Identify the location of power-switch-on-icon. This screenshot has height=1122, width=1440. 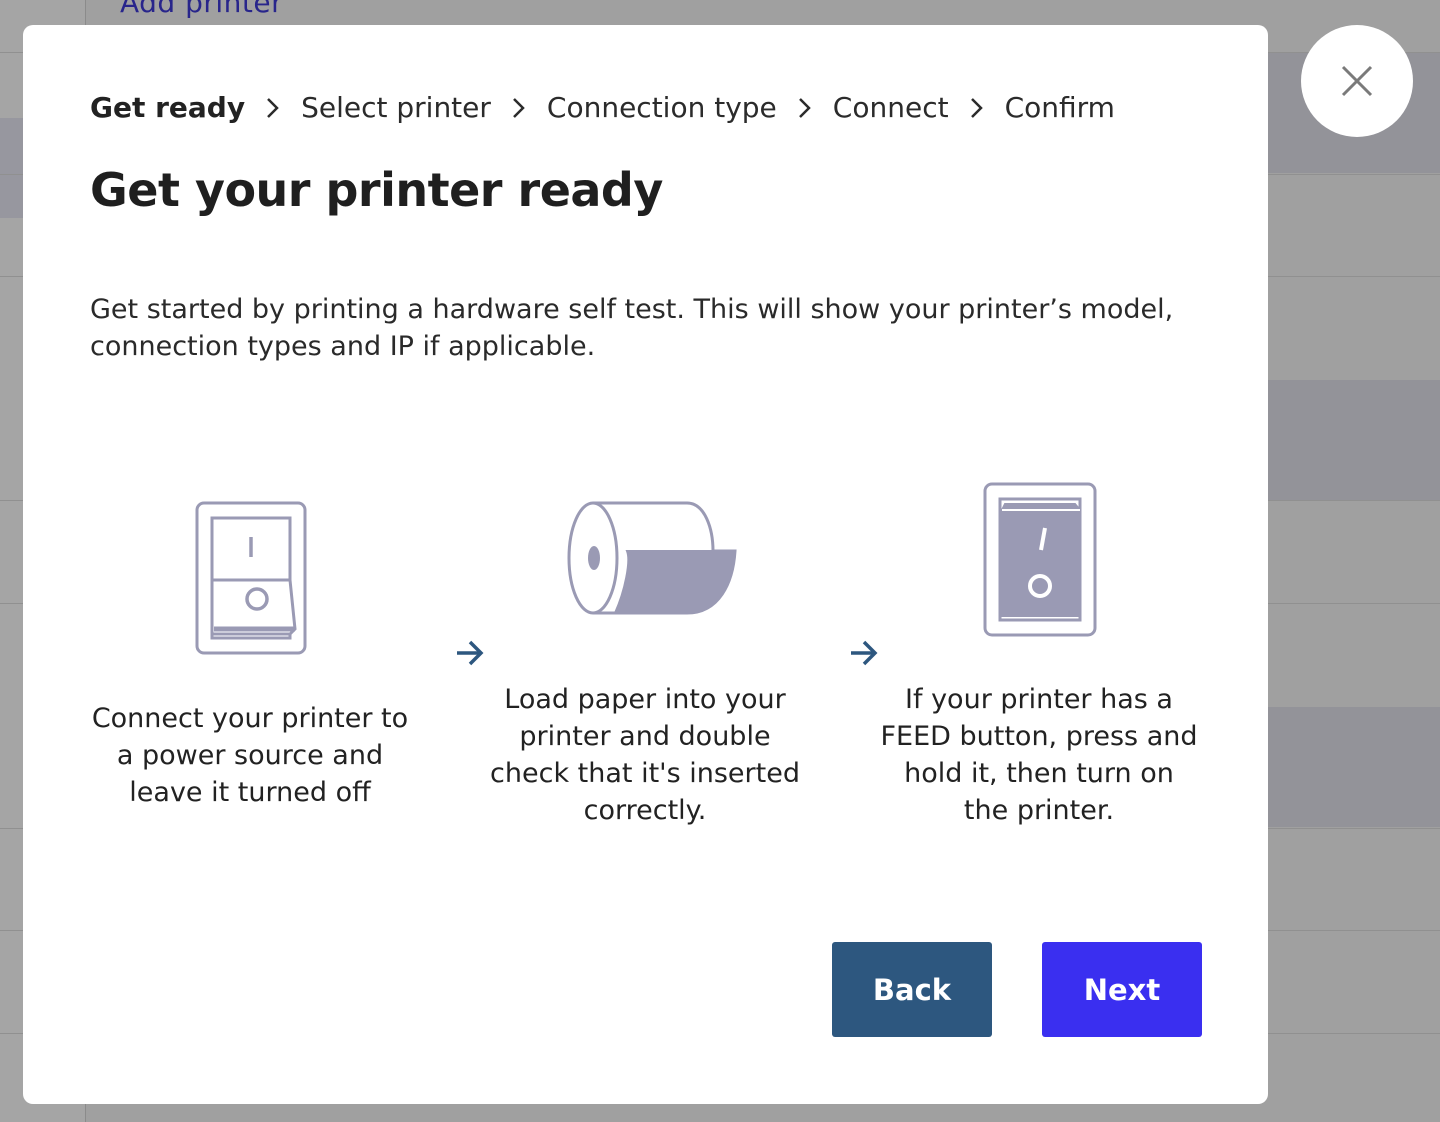
(1040, 559).